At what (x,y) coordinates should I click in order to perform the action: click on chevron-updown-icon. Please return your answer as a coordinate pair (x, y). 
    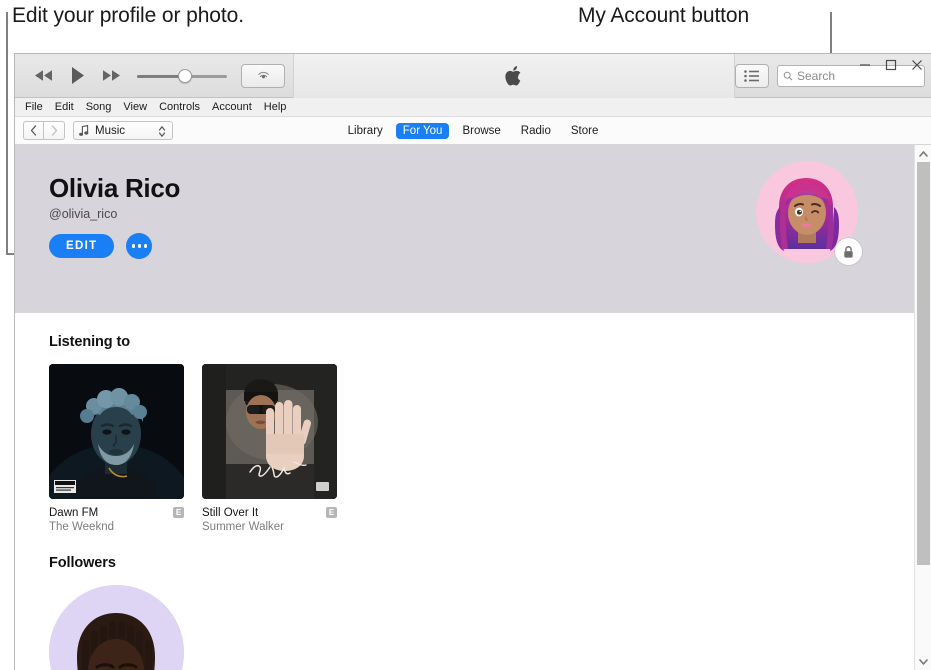
    Looking at the image, I should click on (162, 131).